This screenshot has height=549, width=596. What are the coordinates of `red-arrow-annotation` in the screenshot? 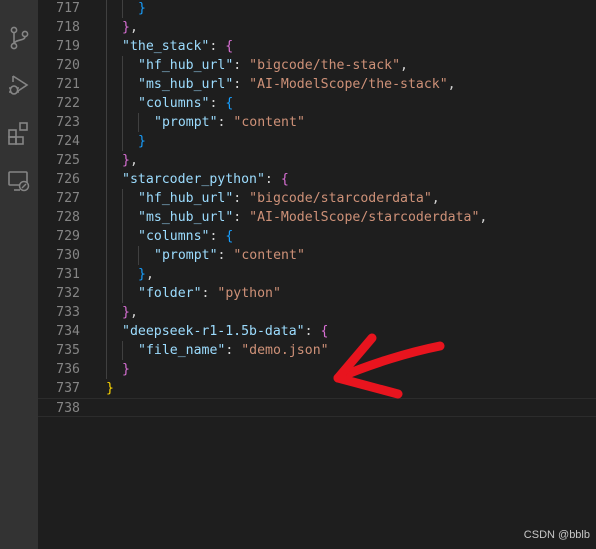 It's located at (389, 366).